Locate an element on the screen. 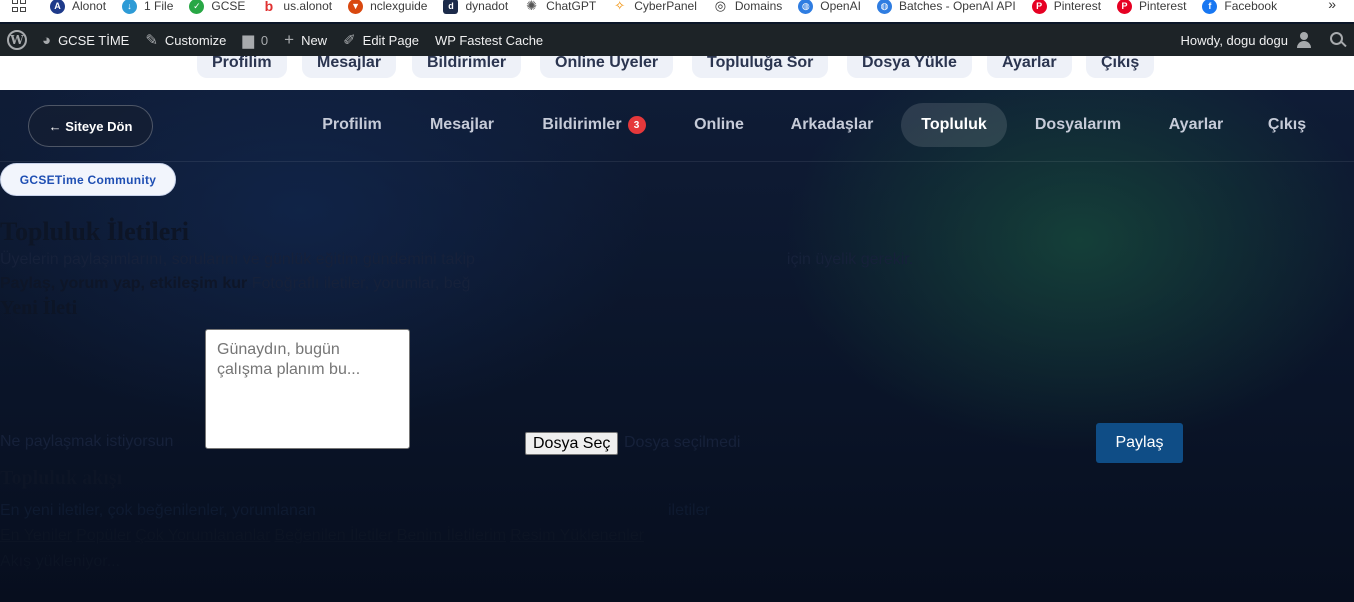  facebook-icon: f is located at coordinates (1210, 7).